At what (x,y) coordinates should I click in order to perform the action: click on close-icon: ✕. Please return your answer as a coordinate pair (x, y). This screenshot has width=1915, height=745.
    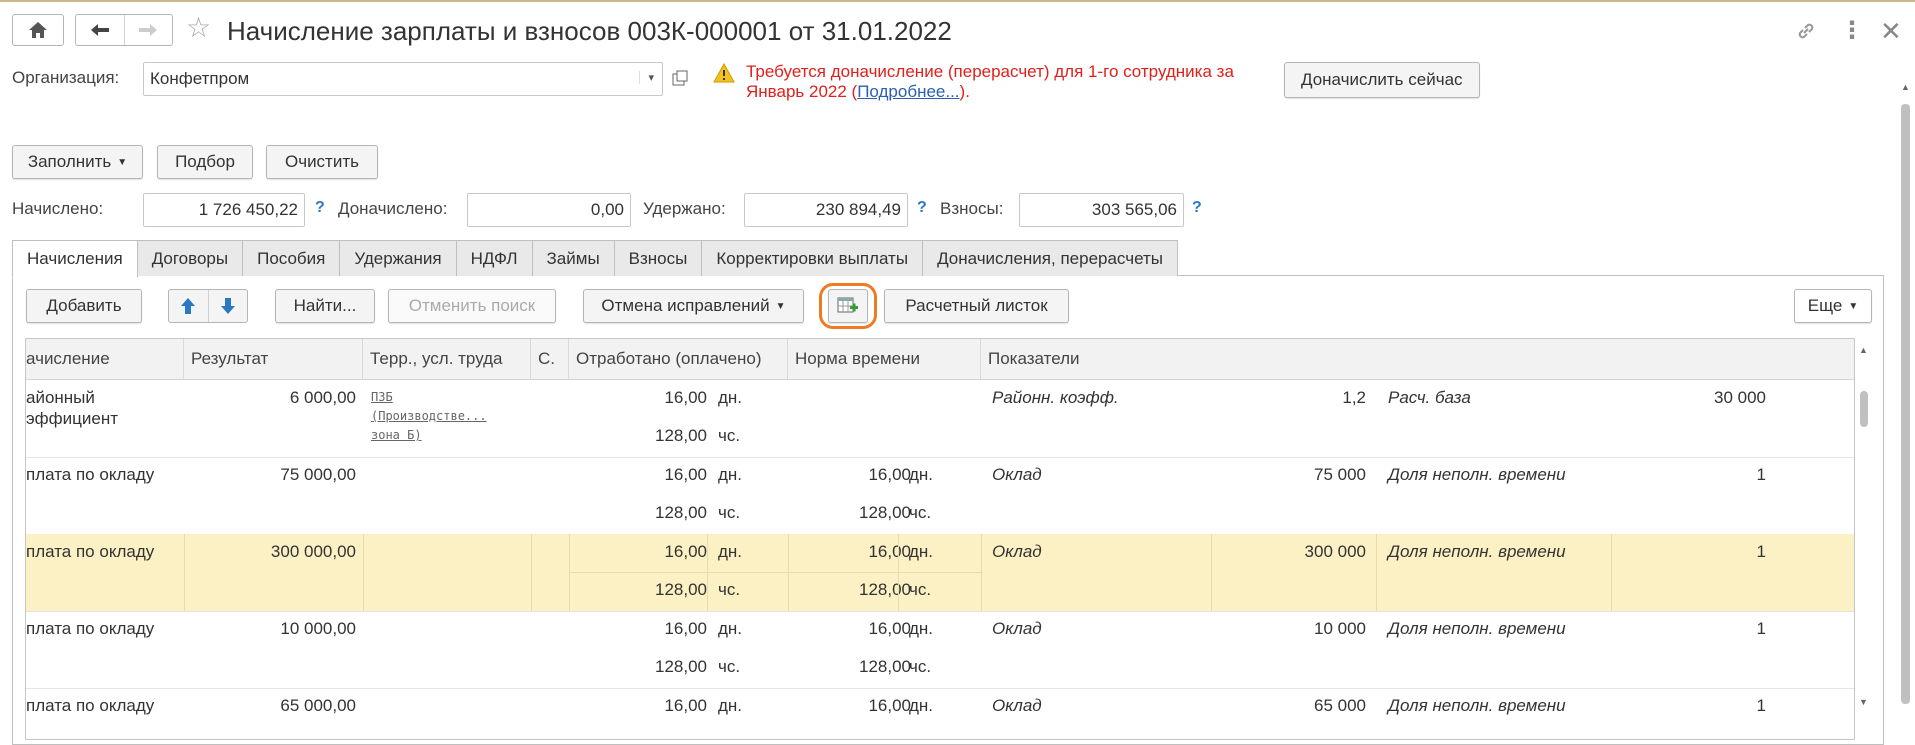
    Looking at the image, I should click on (1891, 31).